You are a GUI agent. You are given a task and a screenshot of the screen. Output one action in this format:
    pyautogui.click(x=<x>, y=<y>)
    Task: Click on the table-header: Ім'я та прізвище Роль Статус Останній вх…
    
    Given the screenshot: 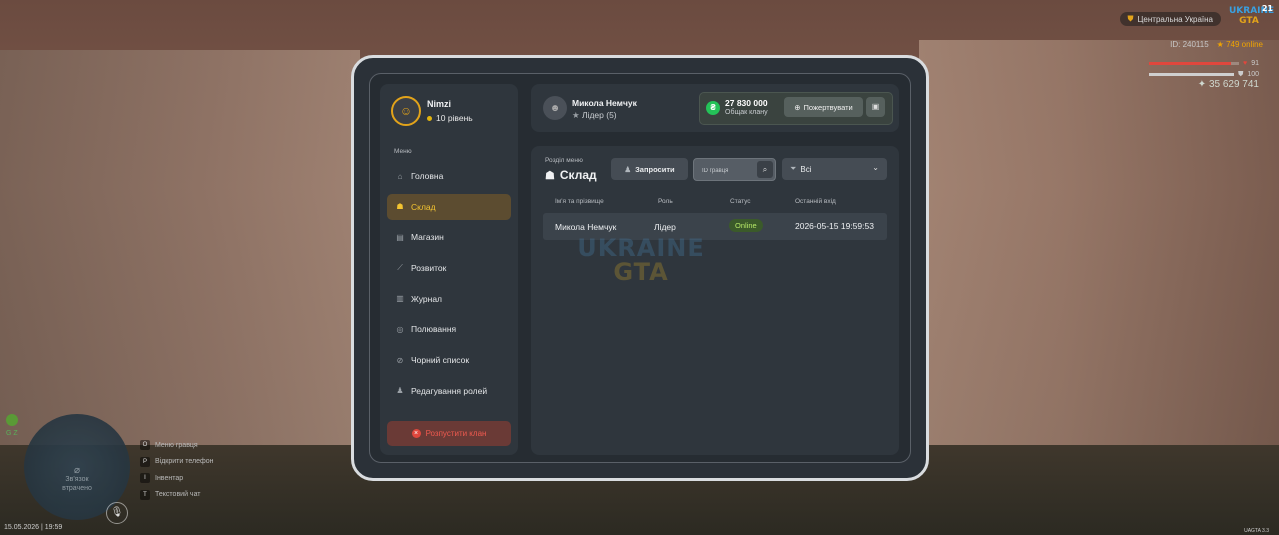 What is the action you would take?
    pyautogui.click(x=715, y=204)
    